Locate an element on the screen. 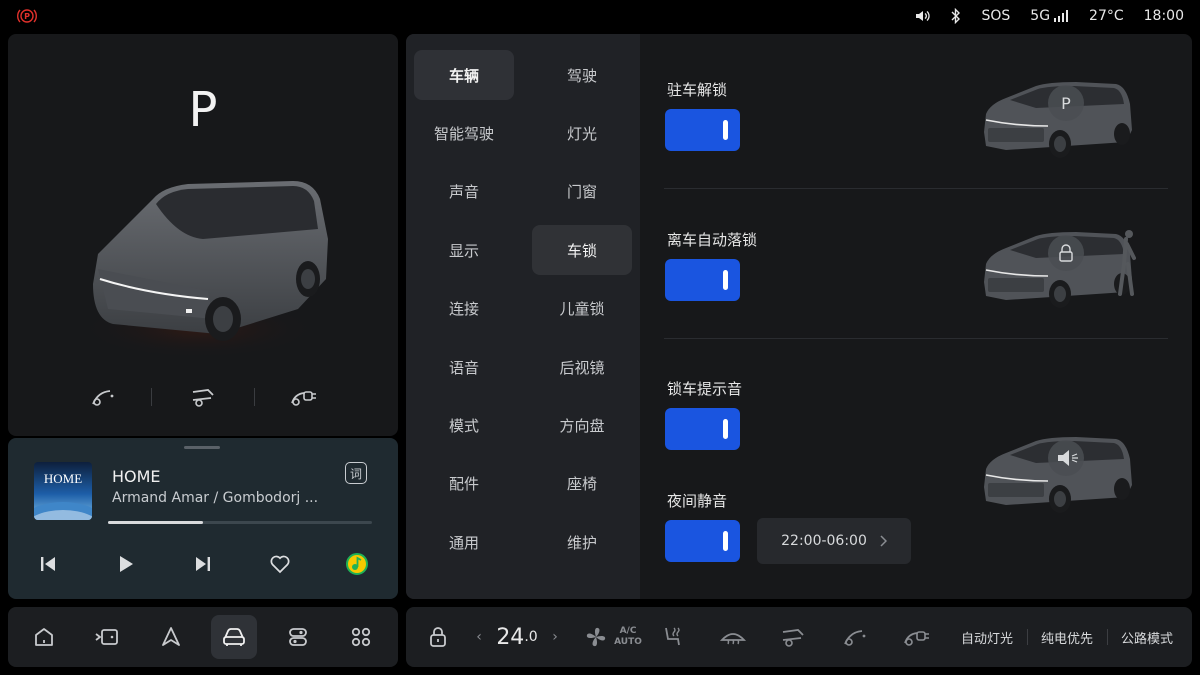  ev-priority-label: 纯电优先 is located at coordinates (1066, 639).